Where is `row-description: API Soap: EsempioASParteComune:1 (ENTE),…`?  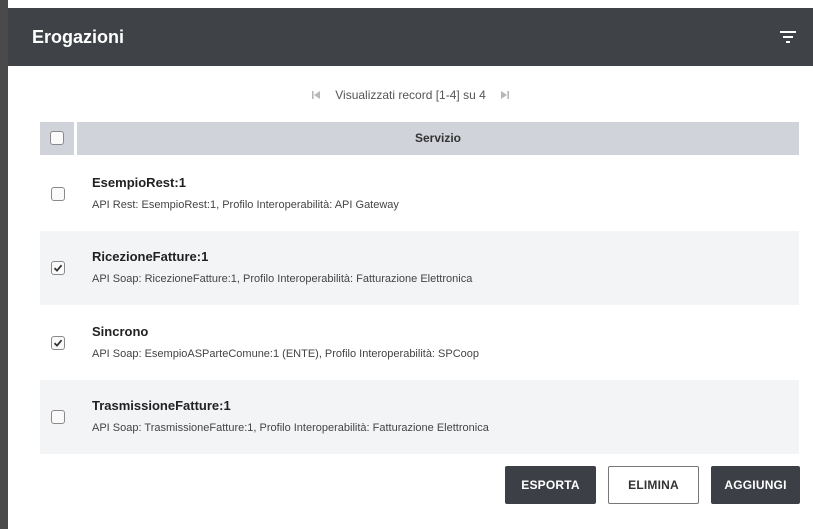 row-description: API Soap: EsempioASParteComune:1 (ENTE),… is located at coordinates (286, 354).